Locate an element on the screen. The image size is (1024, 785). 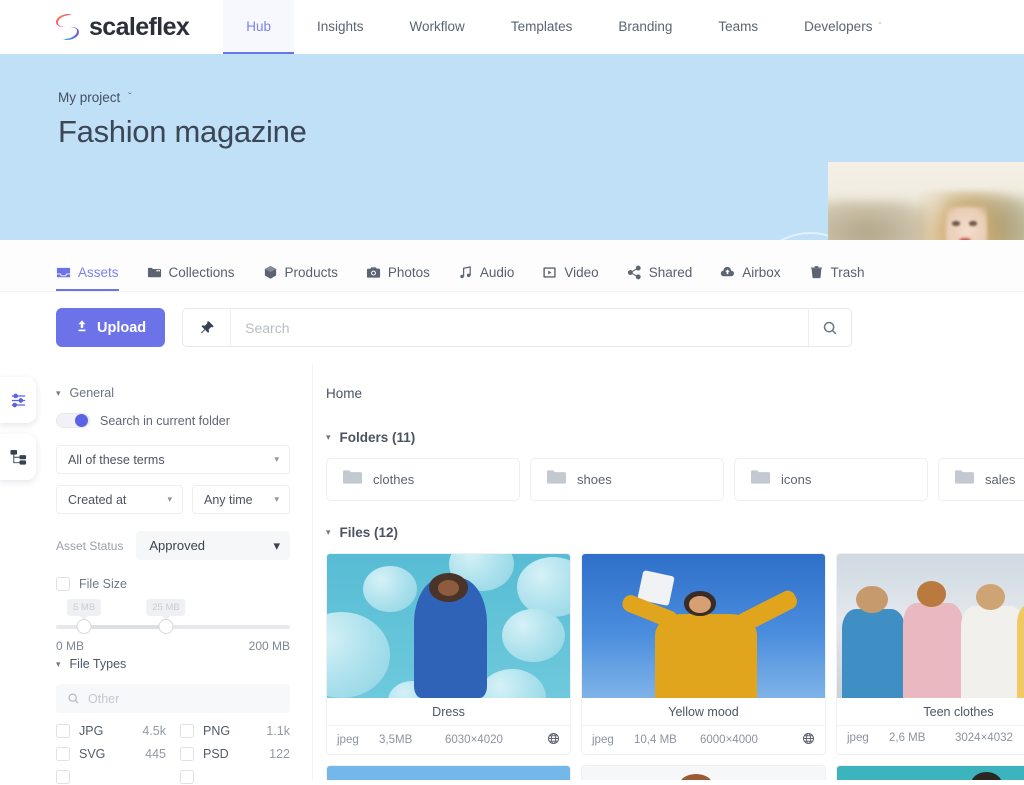
pushpin-icon is located at coordinates (207, 327).